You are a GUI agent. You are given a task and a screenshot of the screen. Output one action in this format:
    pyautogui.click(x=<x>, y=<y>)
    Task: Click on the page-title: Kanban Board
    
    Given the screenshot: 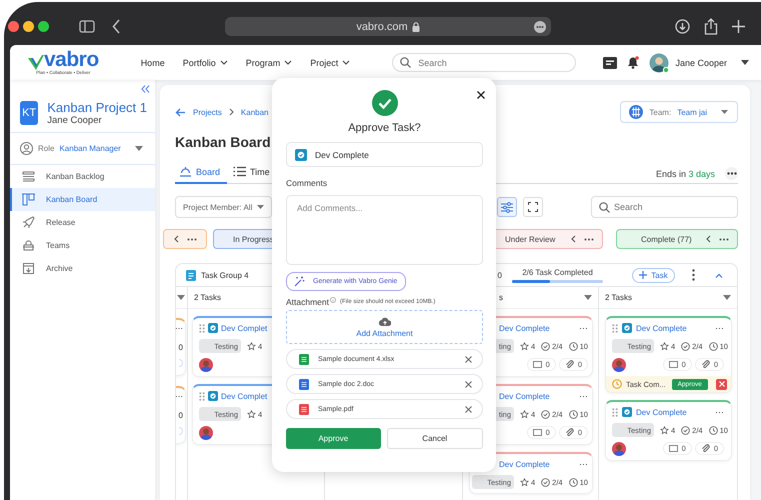 What is the action you would take?
    pyautogui.click(x=223, y=142)
    